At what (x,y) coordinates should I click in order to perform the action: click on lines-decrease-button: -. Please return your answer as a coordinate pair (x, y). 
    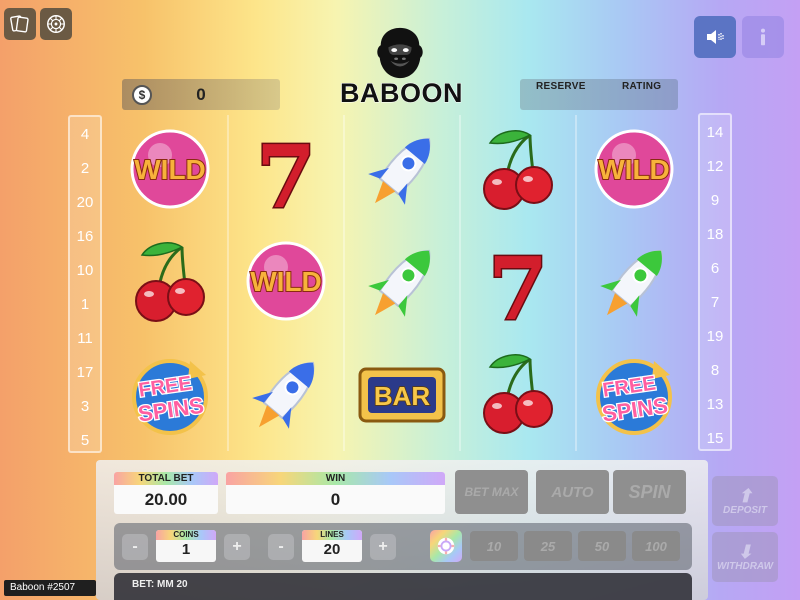
    Looking at the image, I should click on (281, 547).